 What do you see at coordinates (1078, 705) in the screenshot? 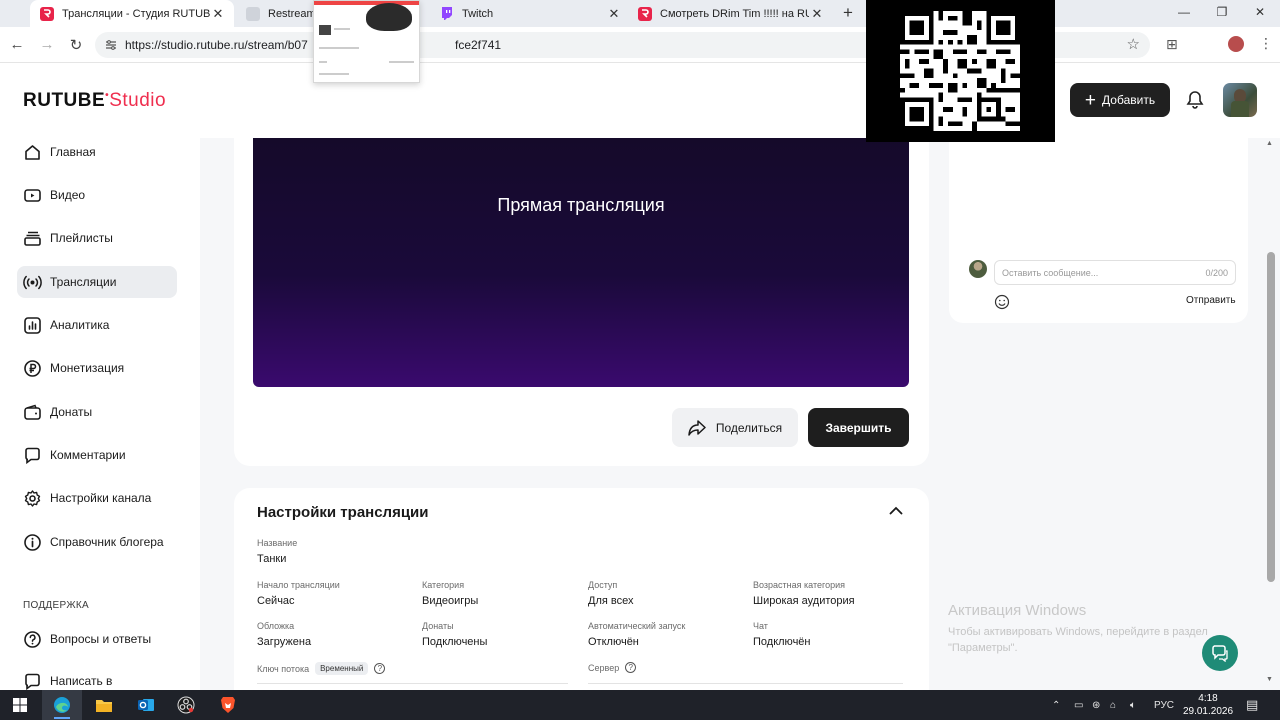
I see `tray-device-icon: ▭` at bounding box center [1078, 705].